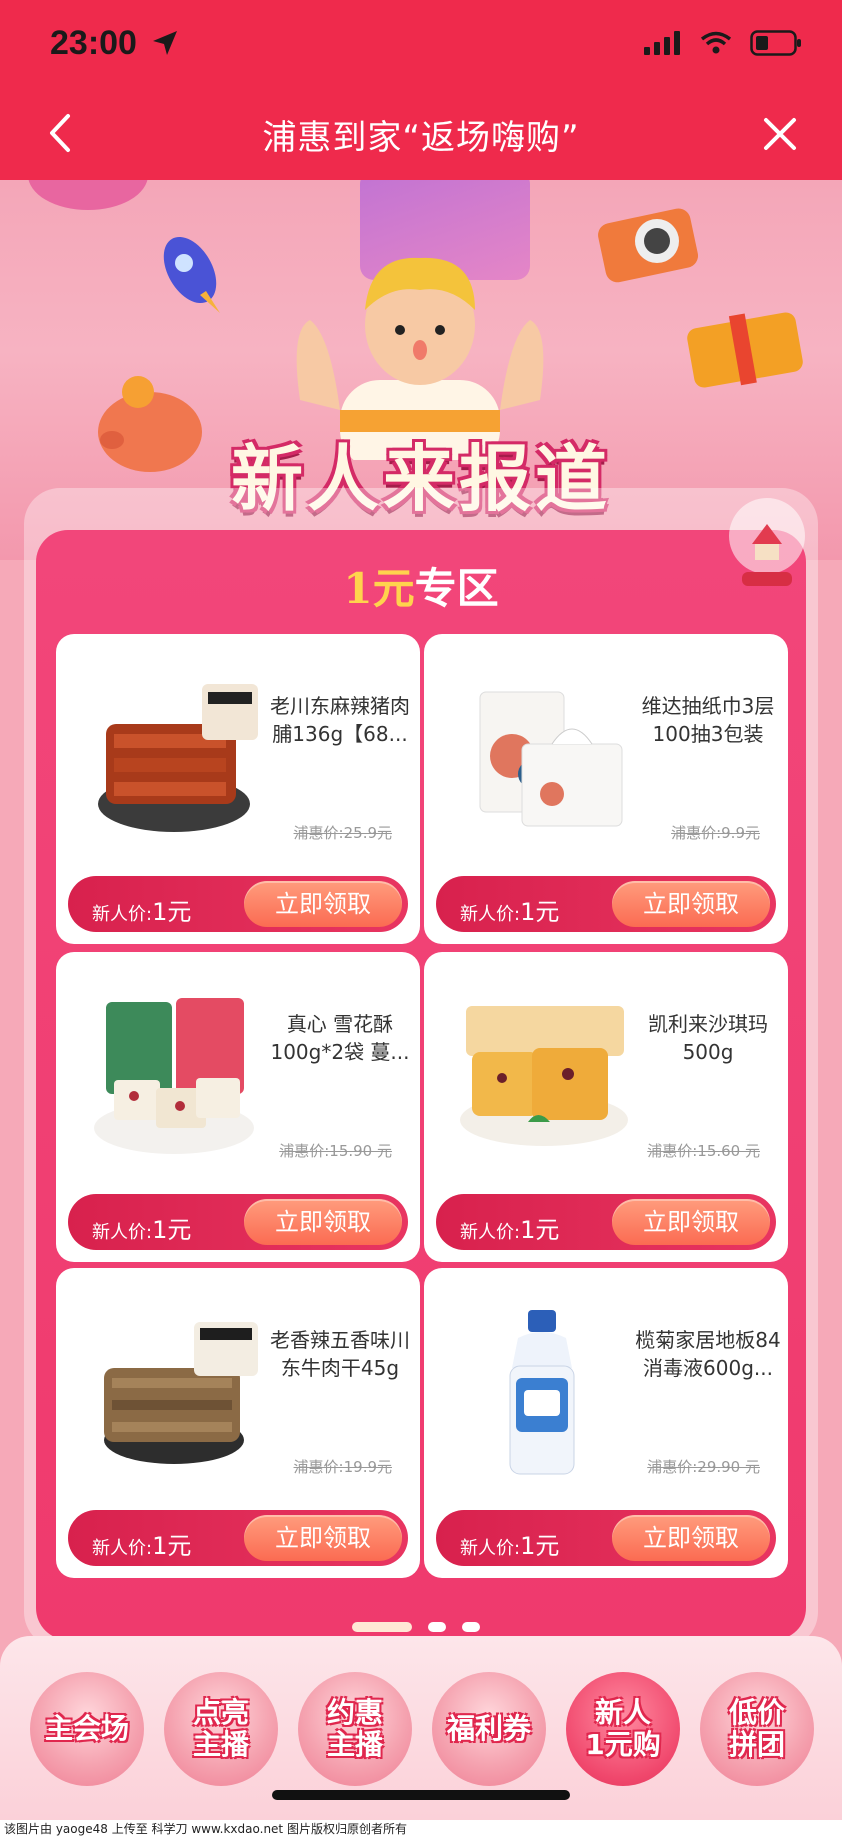  What do you see at coordinates (191, 274) in the screenshot?
I see `rocket-icon` at bounding box center [191, 274].